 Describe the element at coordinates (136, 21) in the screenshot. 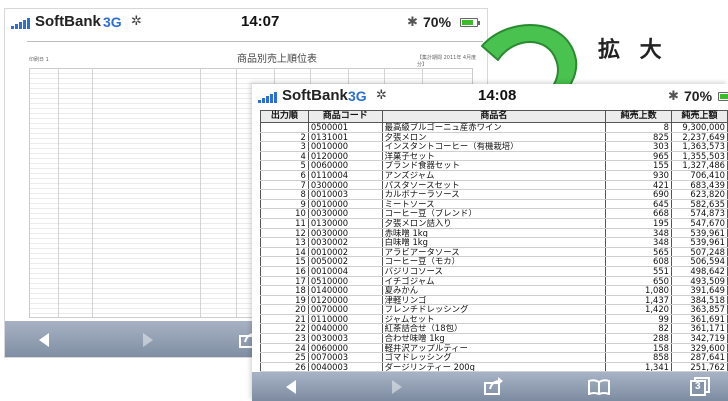

I see `activity-icon: ✲` at that location.